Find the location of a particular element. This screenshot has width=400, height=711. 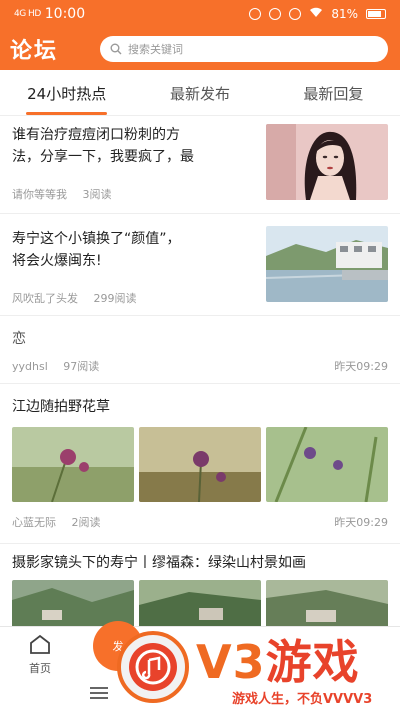

post-title-line: 将会火爆闽东! is located at coordinates (57, 261).